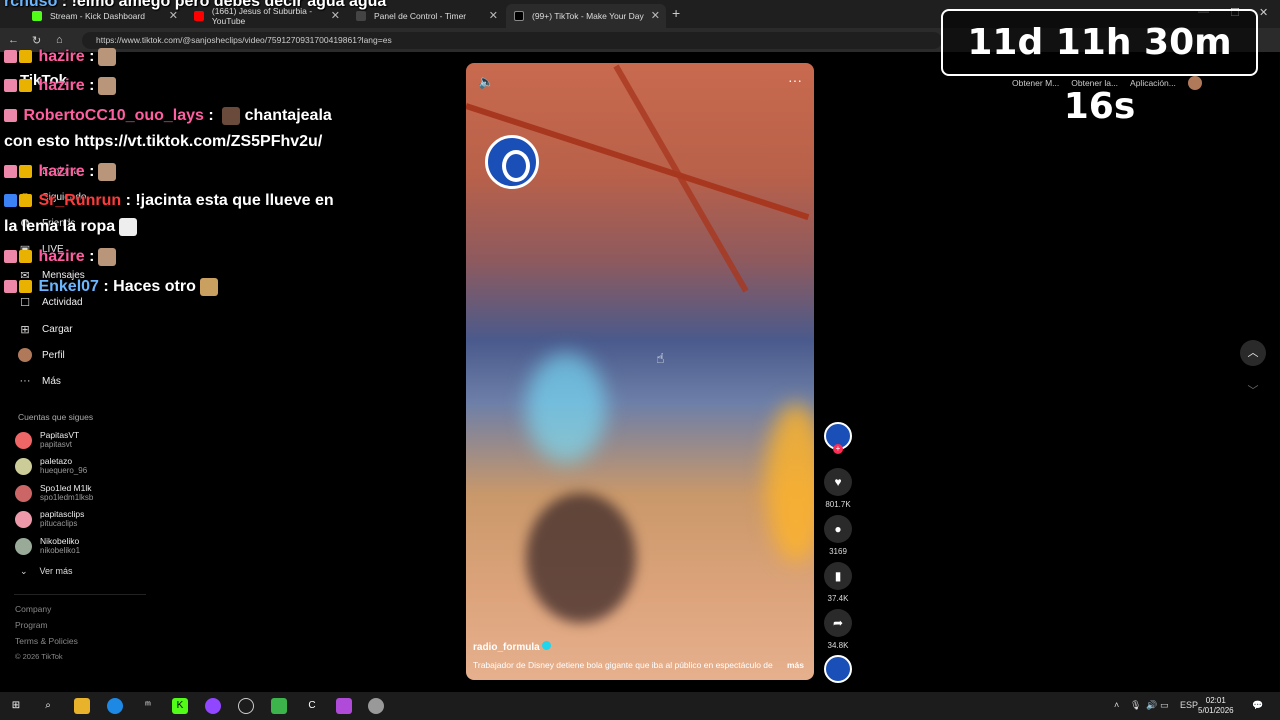 The height and width of the screenshot is (720, 1280). What do you see at coordinates (62, 514) in the screenshot?
I see `account-name: papitasclips` at bounding box center [62, 514].